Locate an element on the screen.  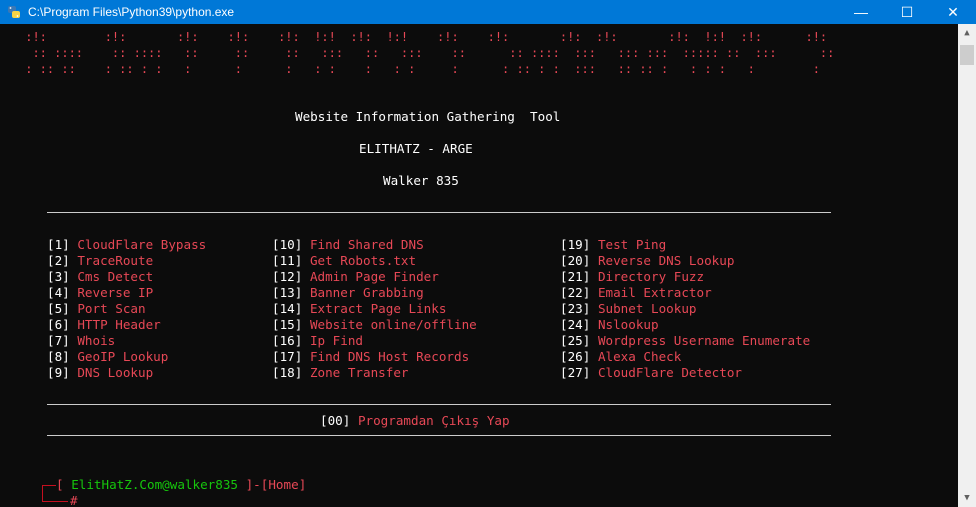
menu-item: [12] Admin Page Finder is located at coordinates (355, 277).